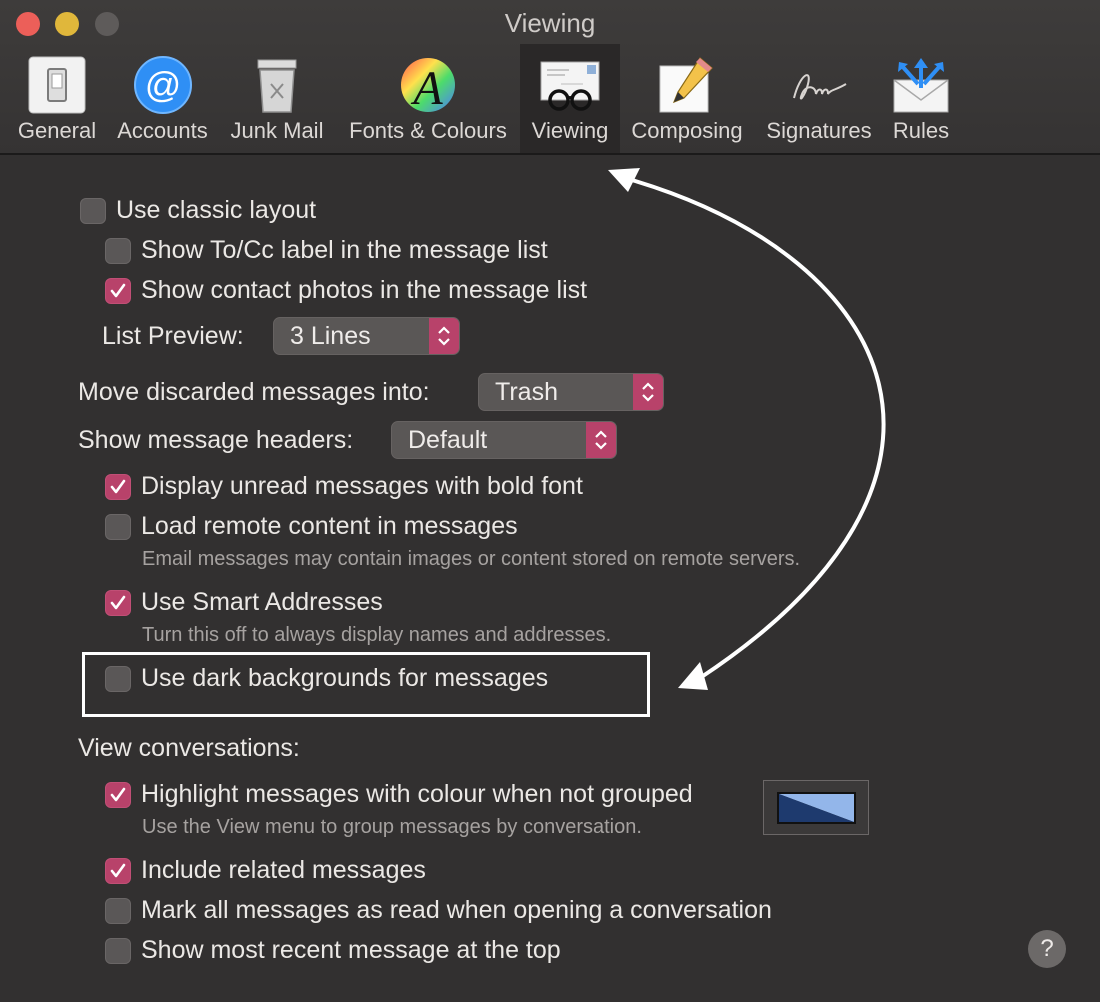 The height and width of the screenshot is (1002, 1100). I want to click on tab-label: Junk Mail, so click(277, 130).